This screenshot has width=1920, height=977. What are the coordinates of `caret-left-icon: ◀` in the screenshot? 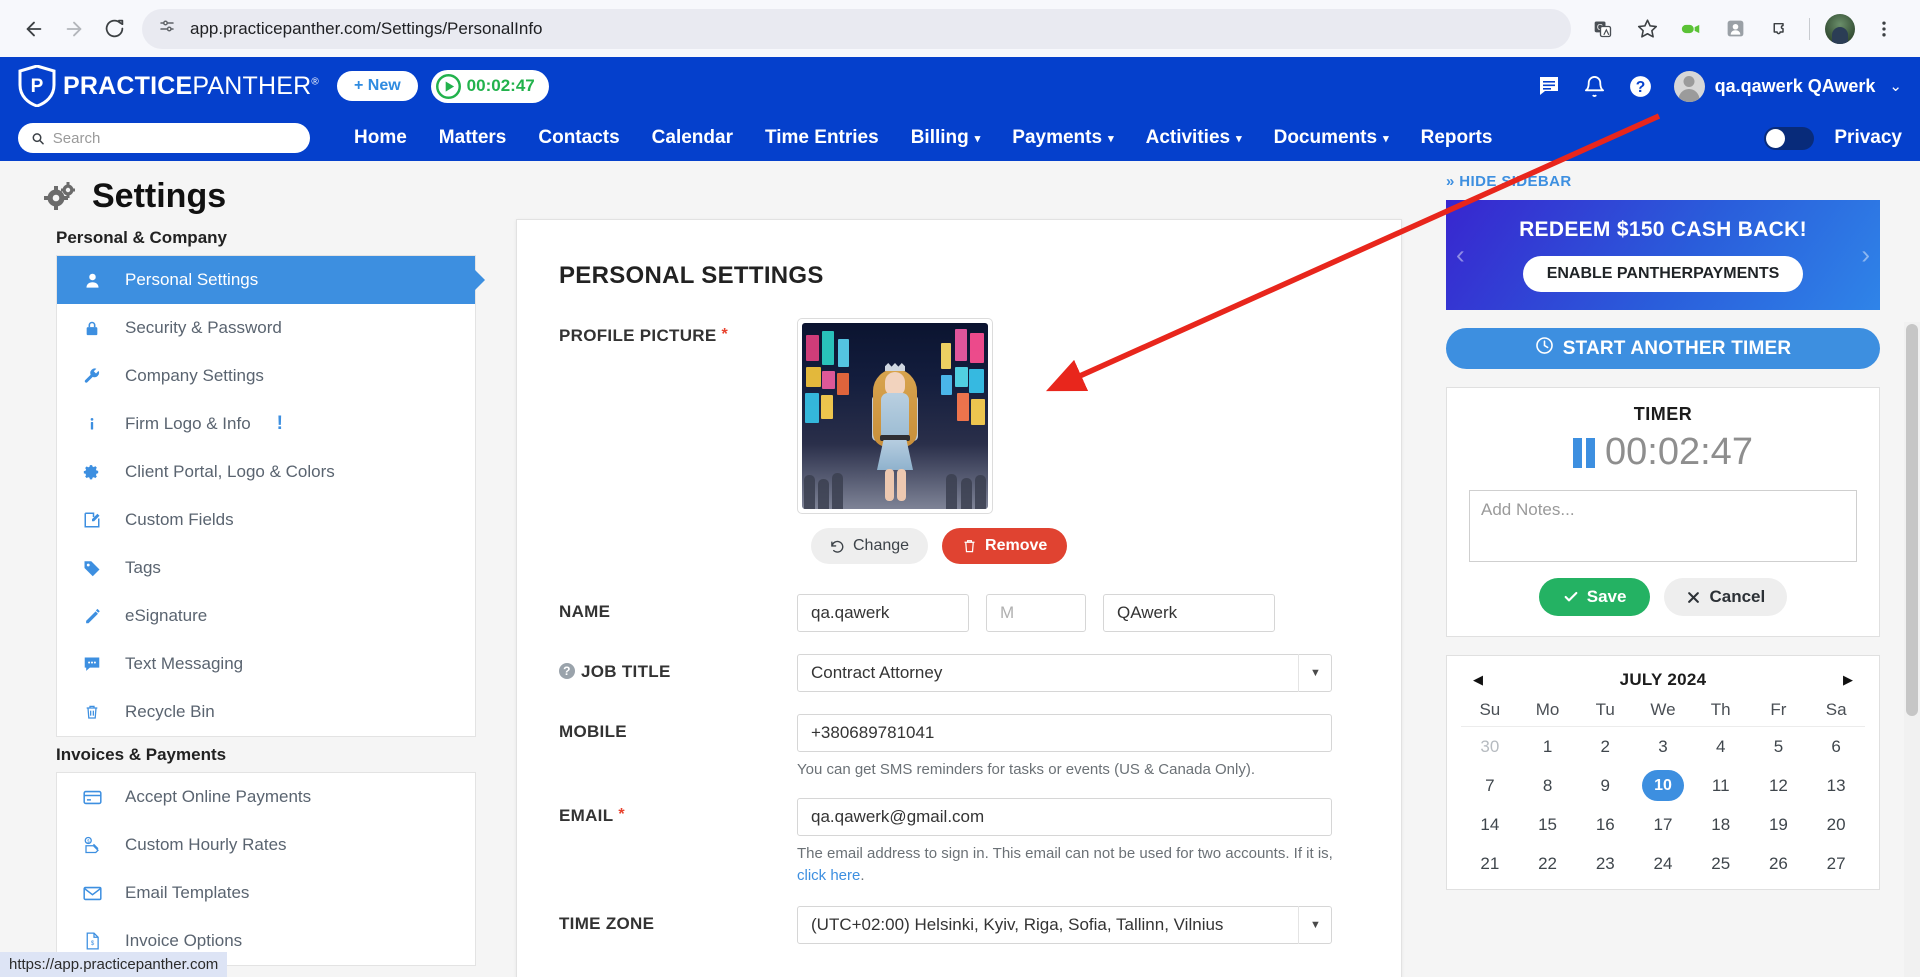 It's located at (1478, 680).